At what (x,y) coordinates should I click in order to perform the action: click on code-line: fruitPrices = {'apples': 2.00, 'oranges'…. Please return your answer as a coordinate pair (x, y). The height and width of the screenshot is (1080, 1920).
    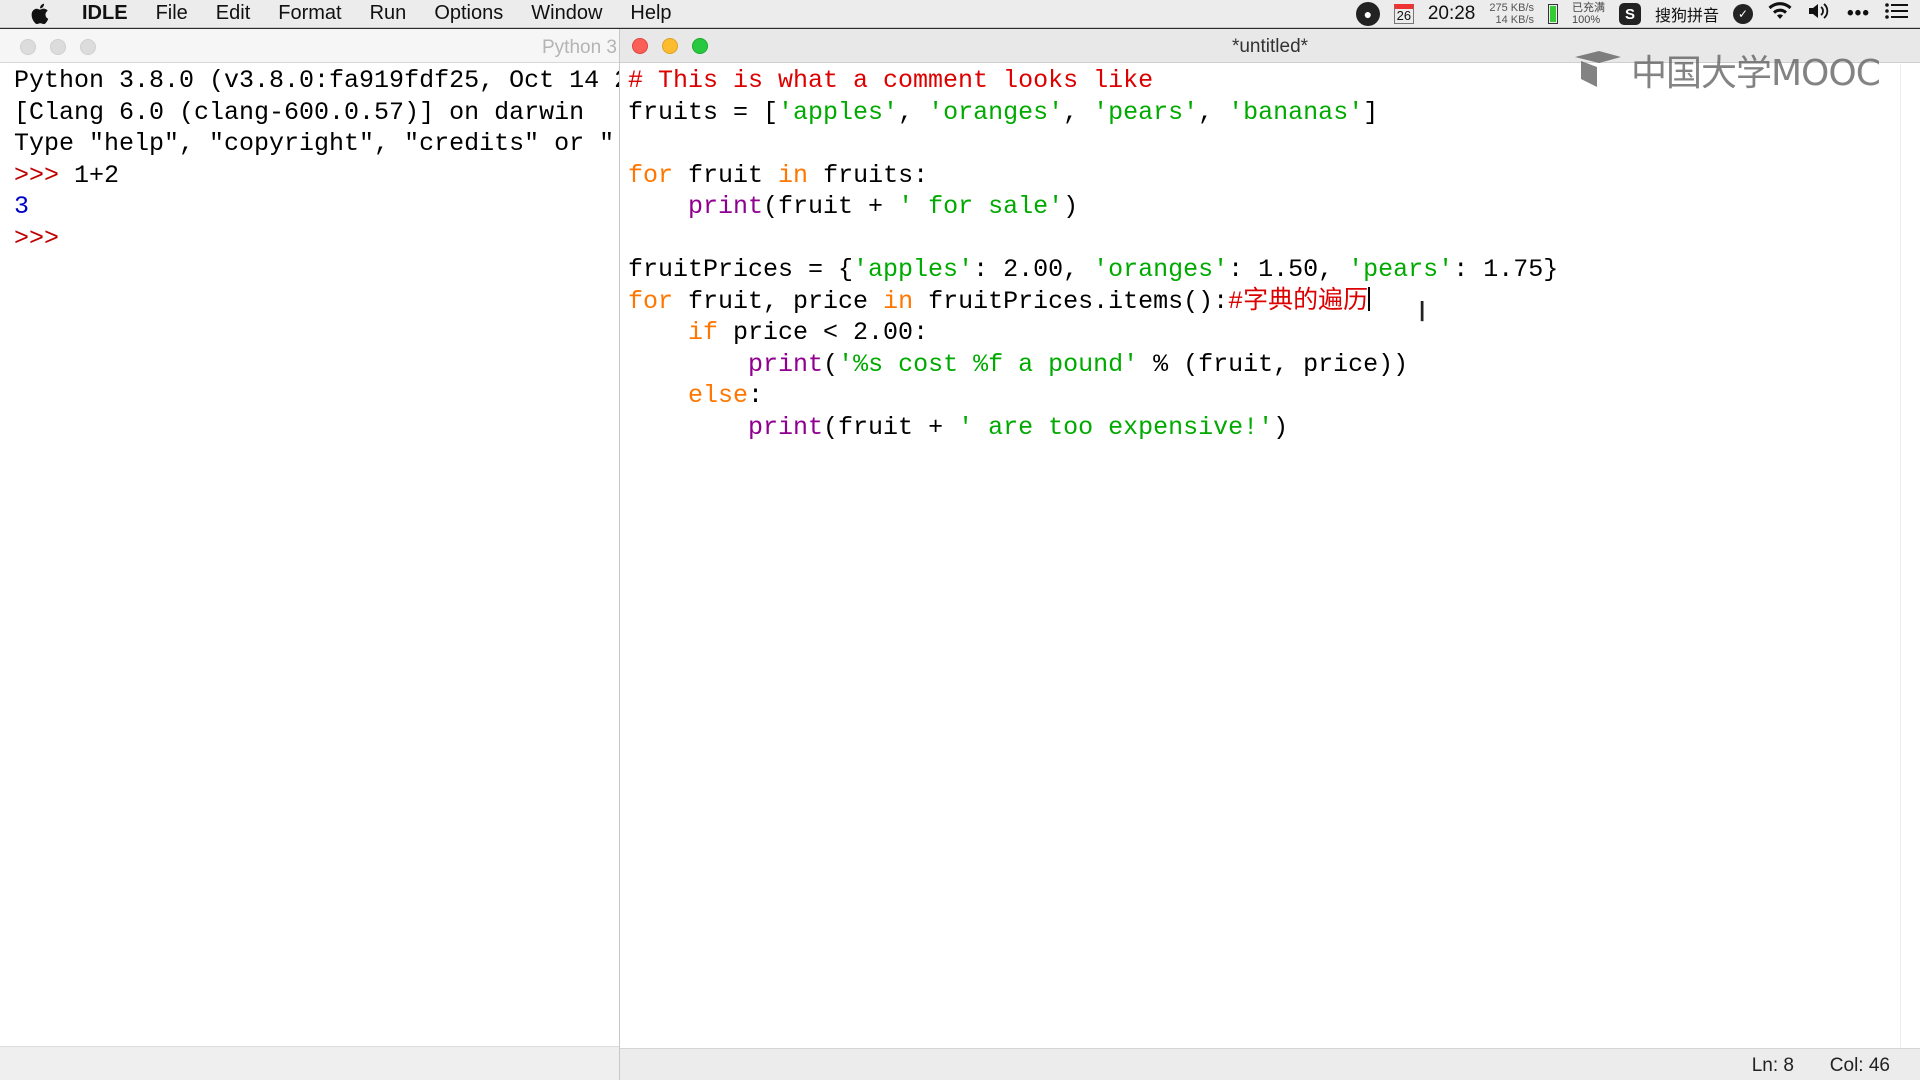
    Looking at the image, I should click on (1093, 270).